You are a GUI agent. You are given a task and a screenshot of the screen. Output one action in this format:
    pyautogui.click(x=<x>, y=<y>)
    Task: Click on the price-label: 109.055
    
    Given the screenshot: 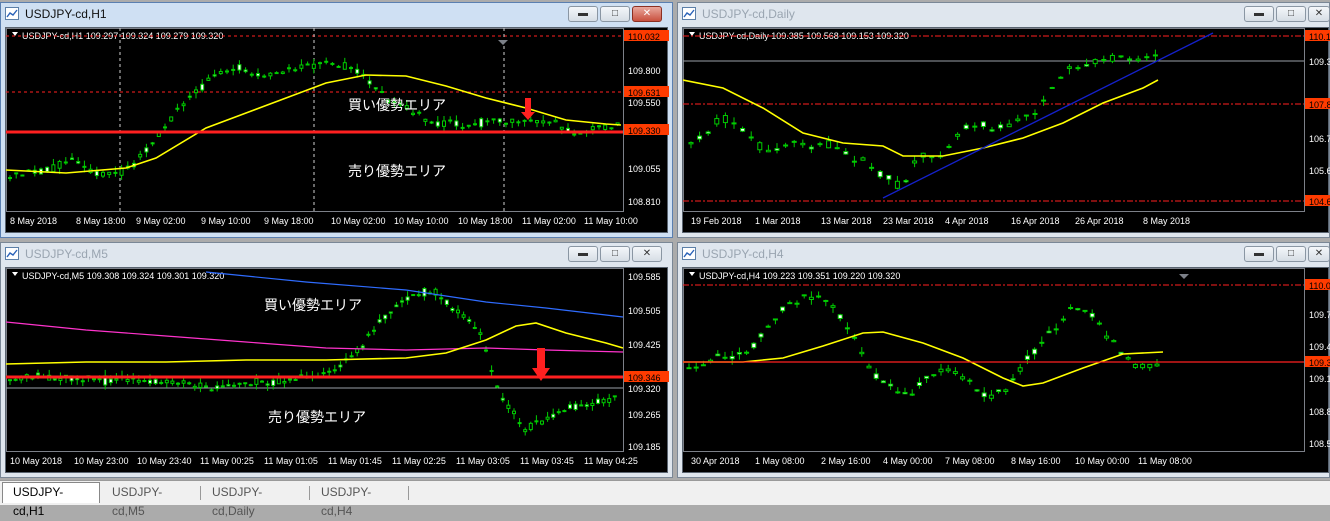 What is the action you would take?
    pyautogui.click(x=644, y=169)
    